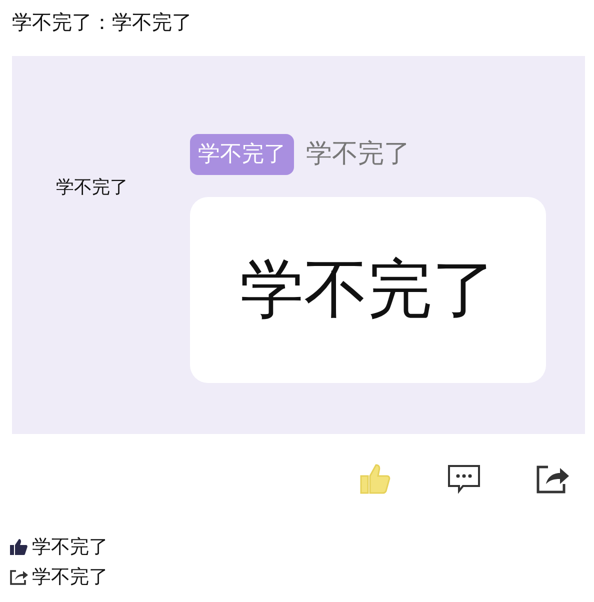 The width and height of the screenshot is (594, 602). Describe the element at coordinates (92, 187) in the screenshot. I see `image-label: 学不完了` at that location.